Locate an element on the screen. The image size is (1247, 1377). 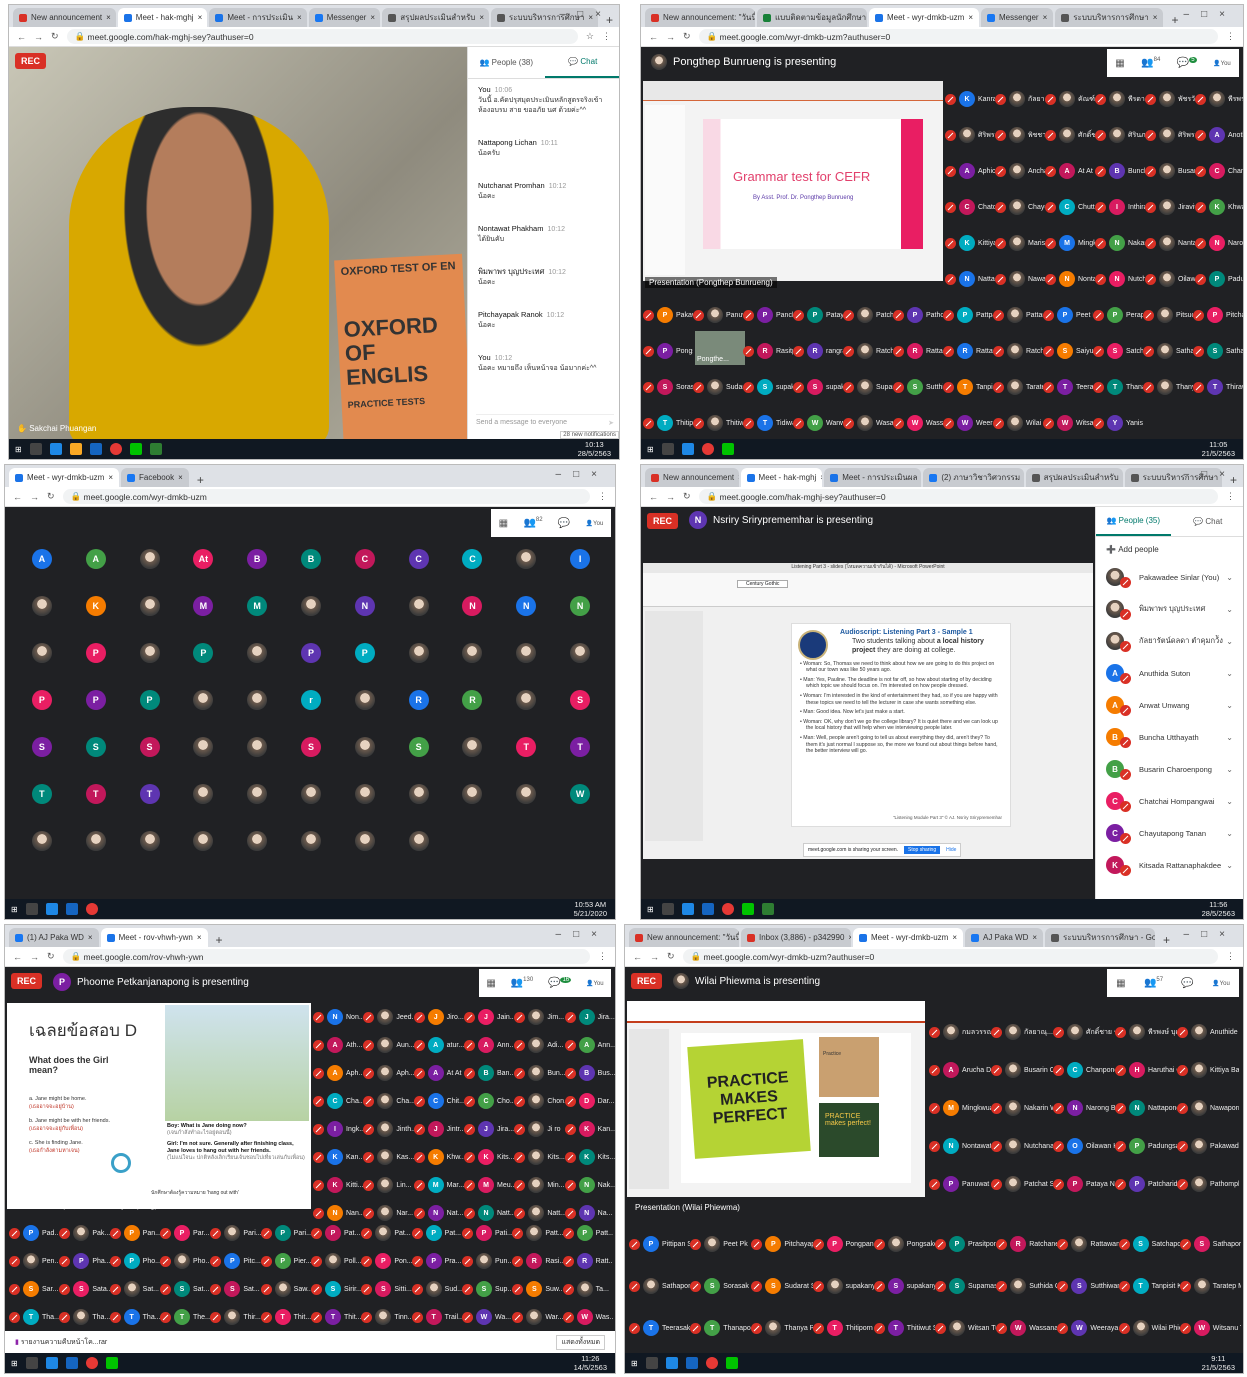
participant-tile: PPeet Pk is located at coordinates (1068, 315).